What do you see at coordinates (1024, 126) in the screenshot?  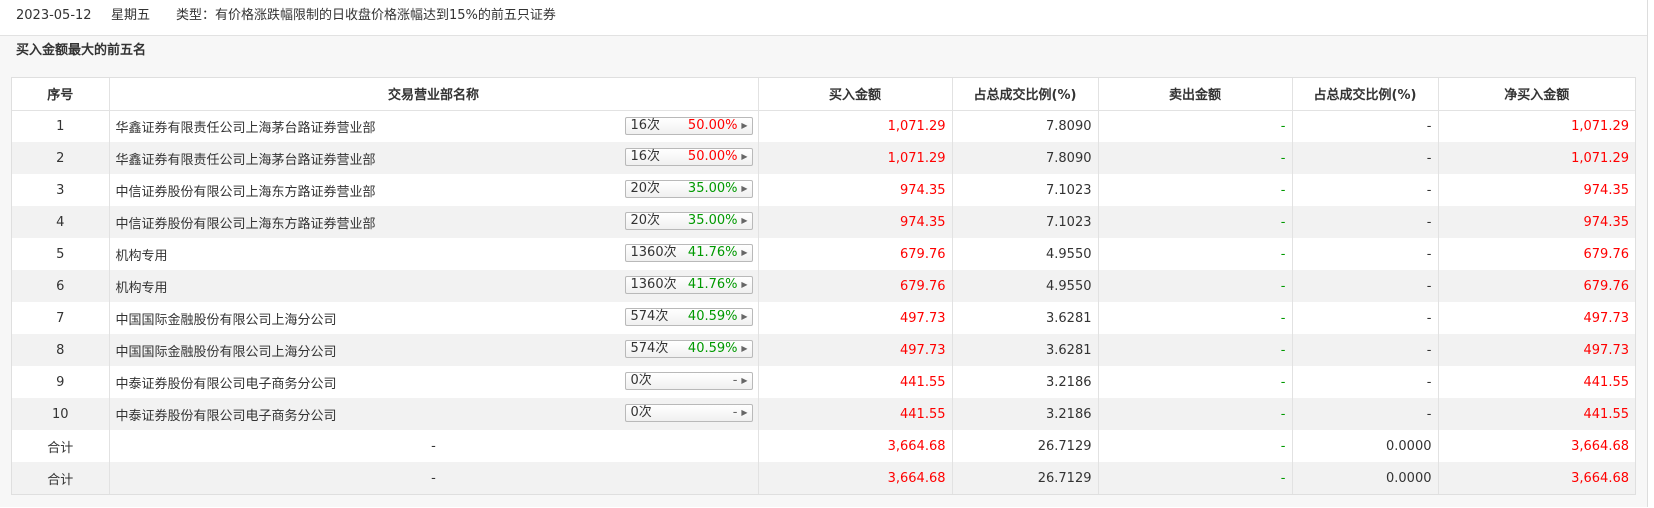 I see `buy-ratio: 7.8090` at bounding box center [1024, 126].